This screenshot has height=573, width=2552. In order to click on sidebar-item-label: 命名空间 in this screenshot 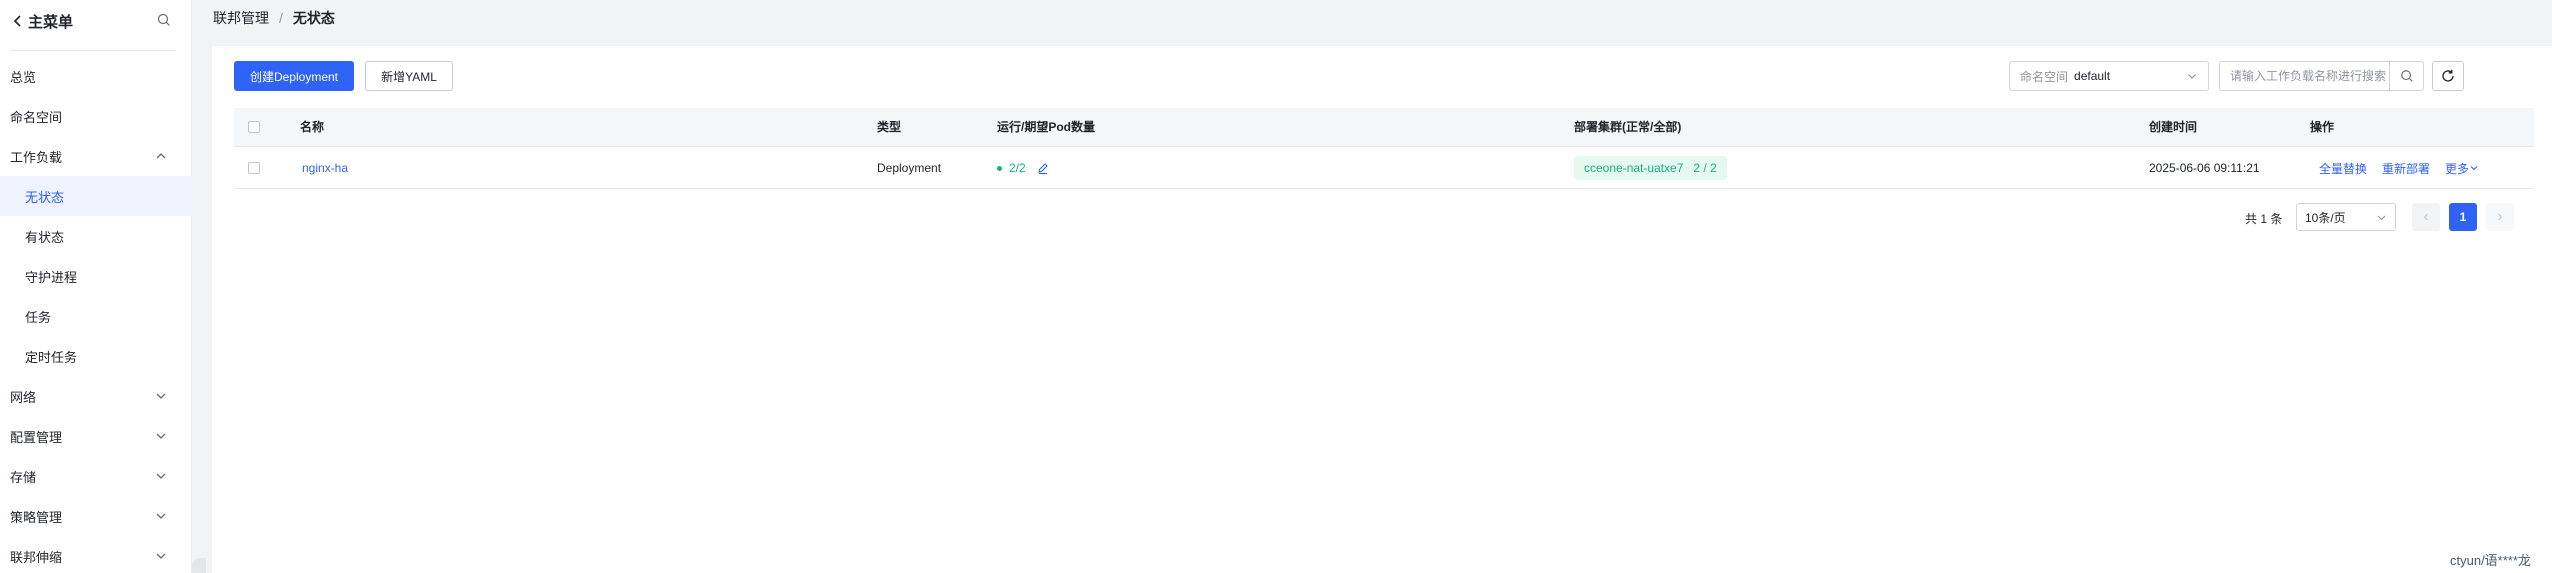, I will do `click(36, 117)`.